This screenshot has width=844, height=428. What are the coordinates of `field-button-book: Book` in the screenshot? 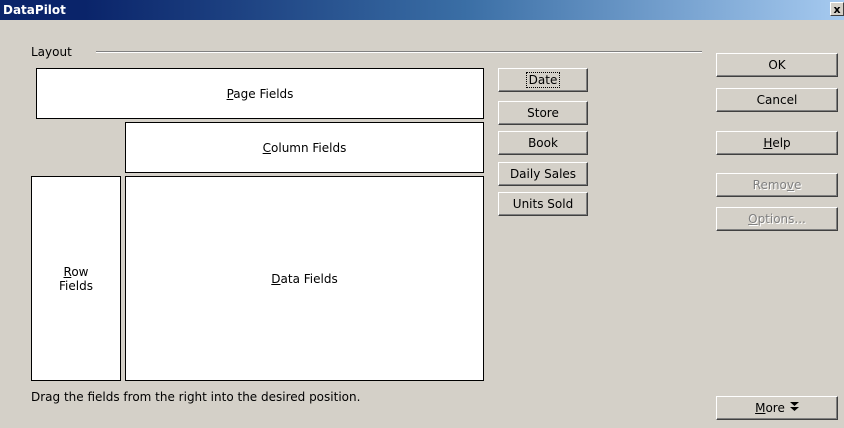 It's located at (543, 143).